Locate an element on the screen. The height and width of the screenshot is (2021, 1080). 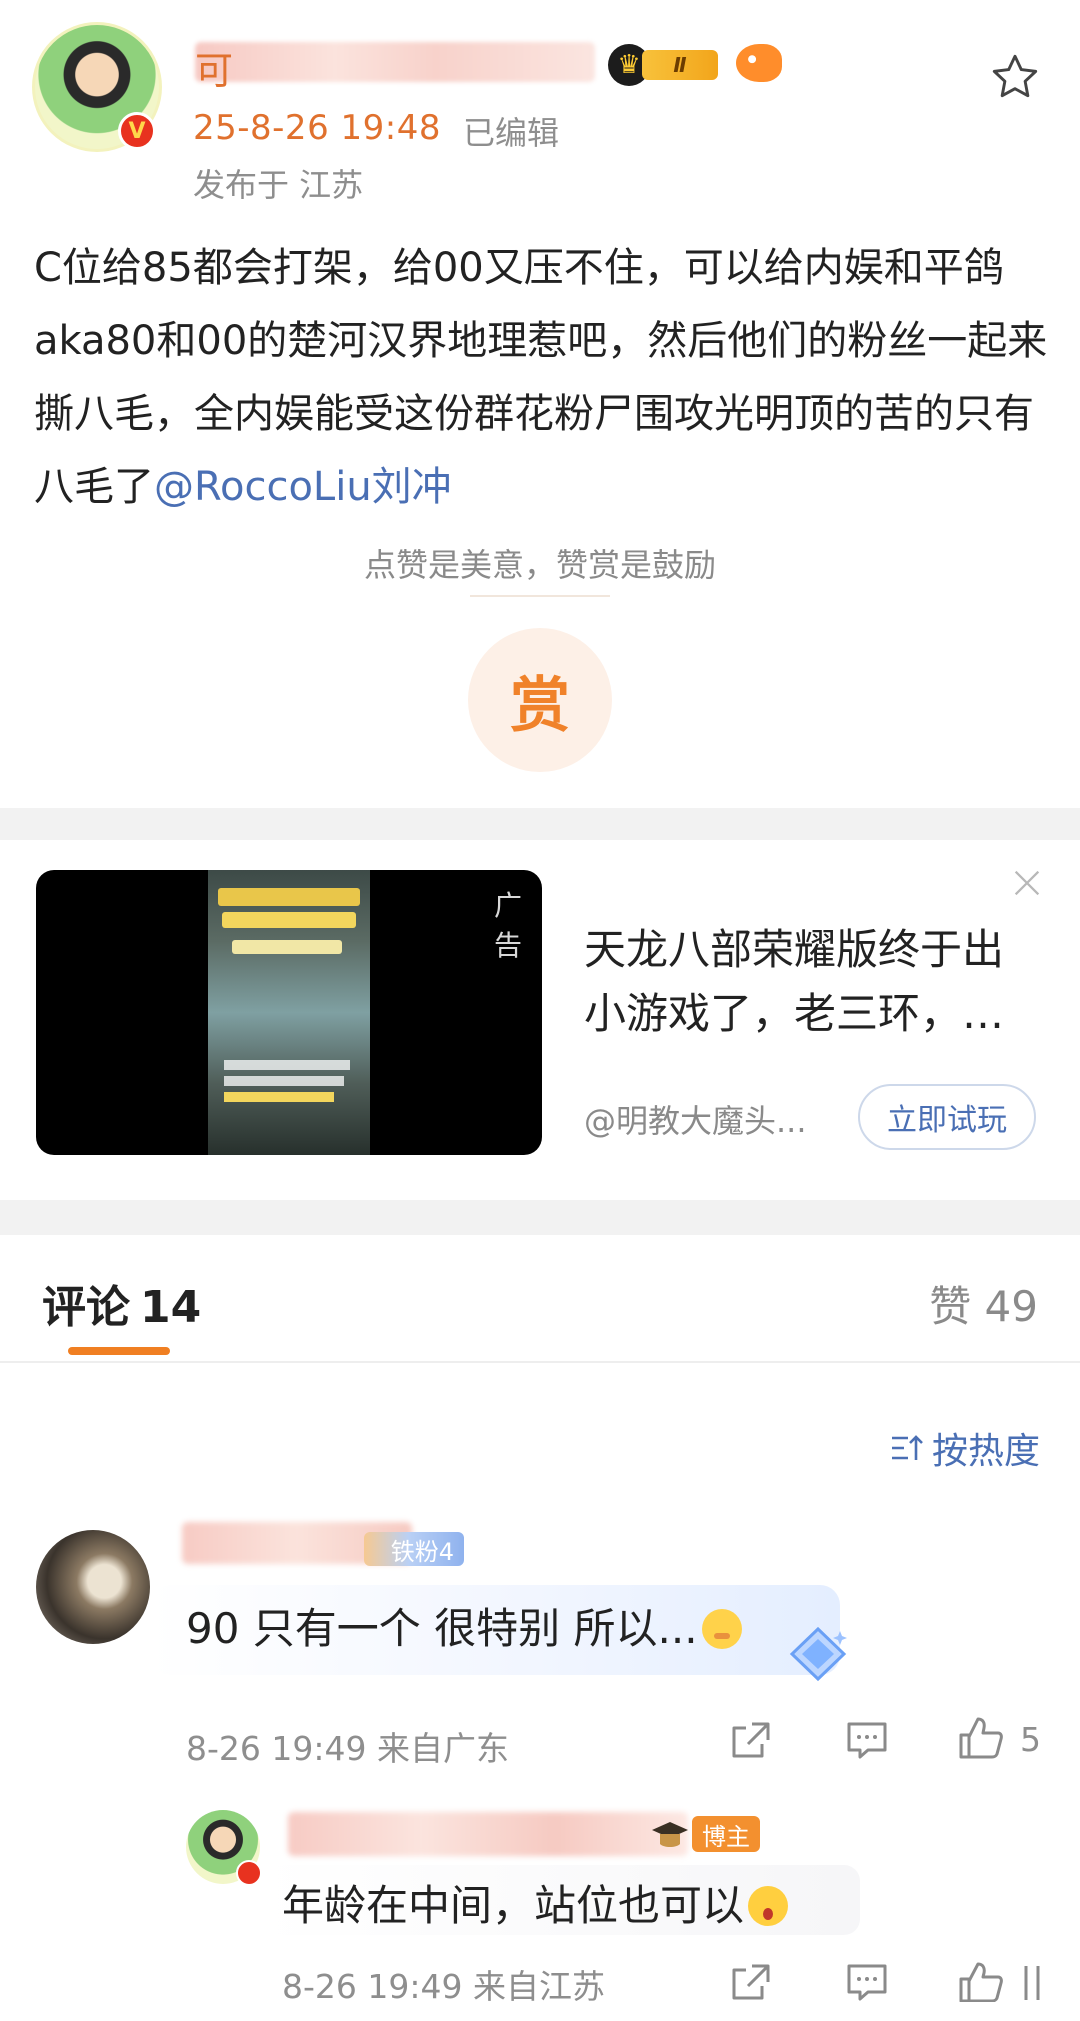
diamond-icon is located at coordinates (818, 1654).